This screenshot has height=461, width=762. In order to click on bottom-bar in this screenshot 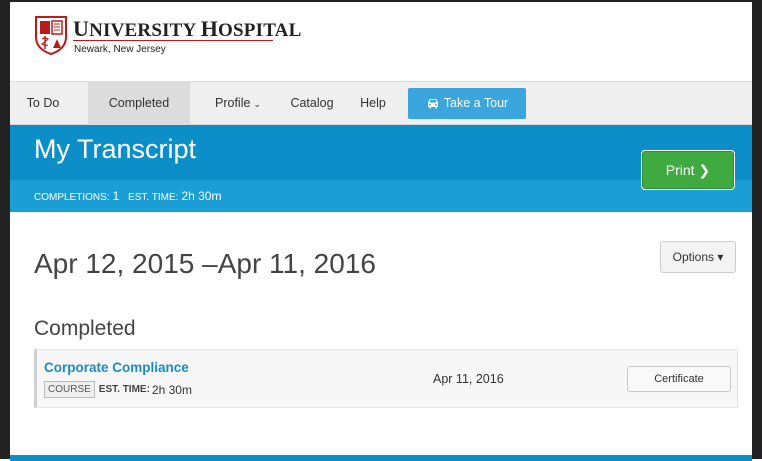, I will do `click(381, 458)`.